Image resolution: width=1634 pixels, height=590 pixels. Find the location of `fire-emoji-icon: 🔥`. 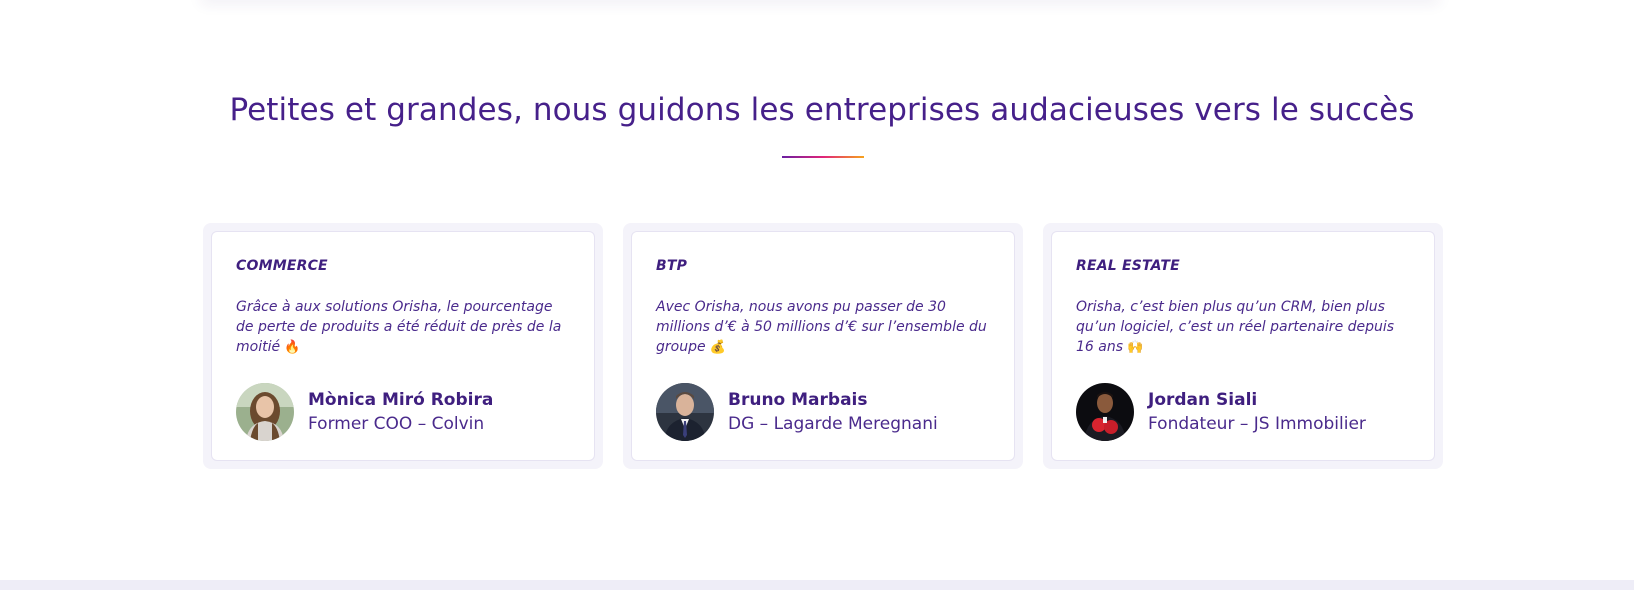

fire-emoji-icon: 🔥 is located at coordinates (292, 347).